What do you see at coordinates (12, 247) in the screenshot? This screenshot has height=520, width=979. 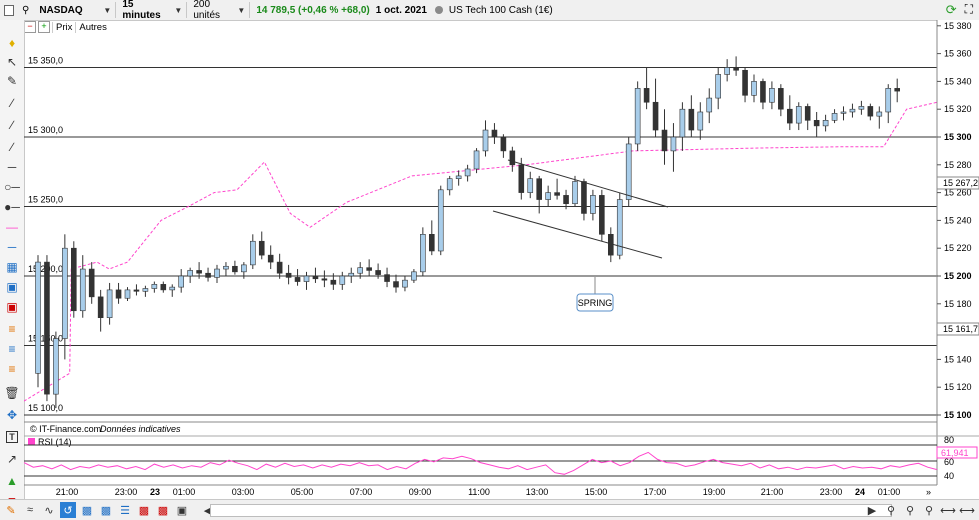 I see `channel-icon: ─` at bounding box center [12, 247].